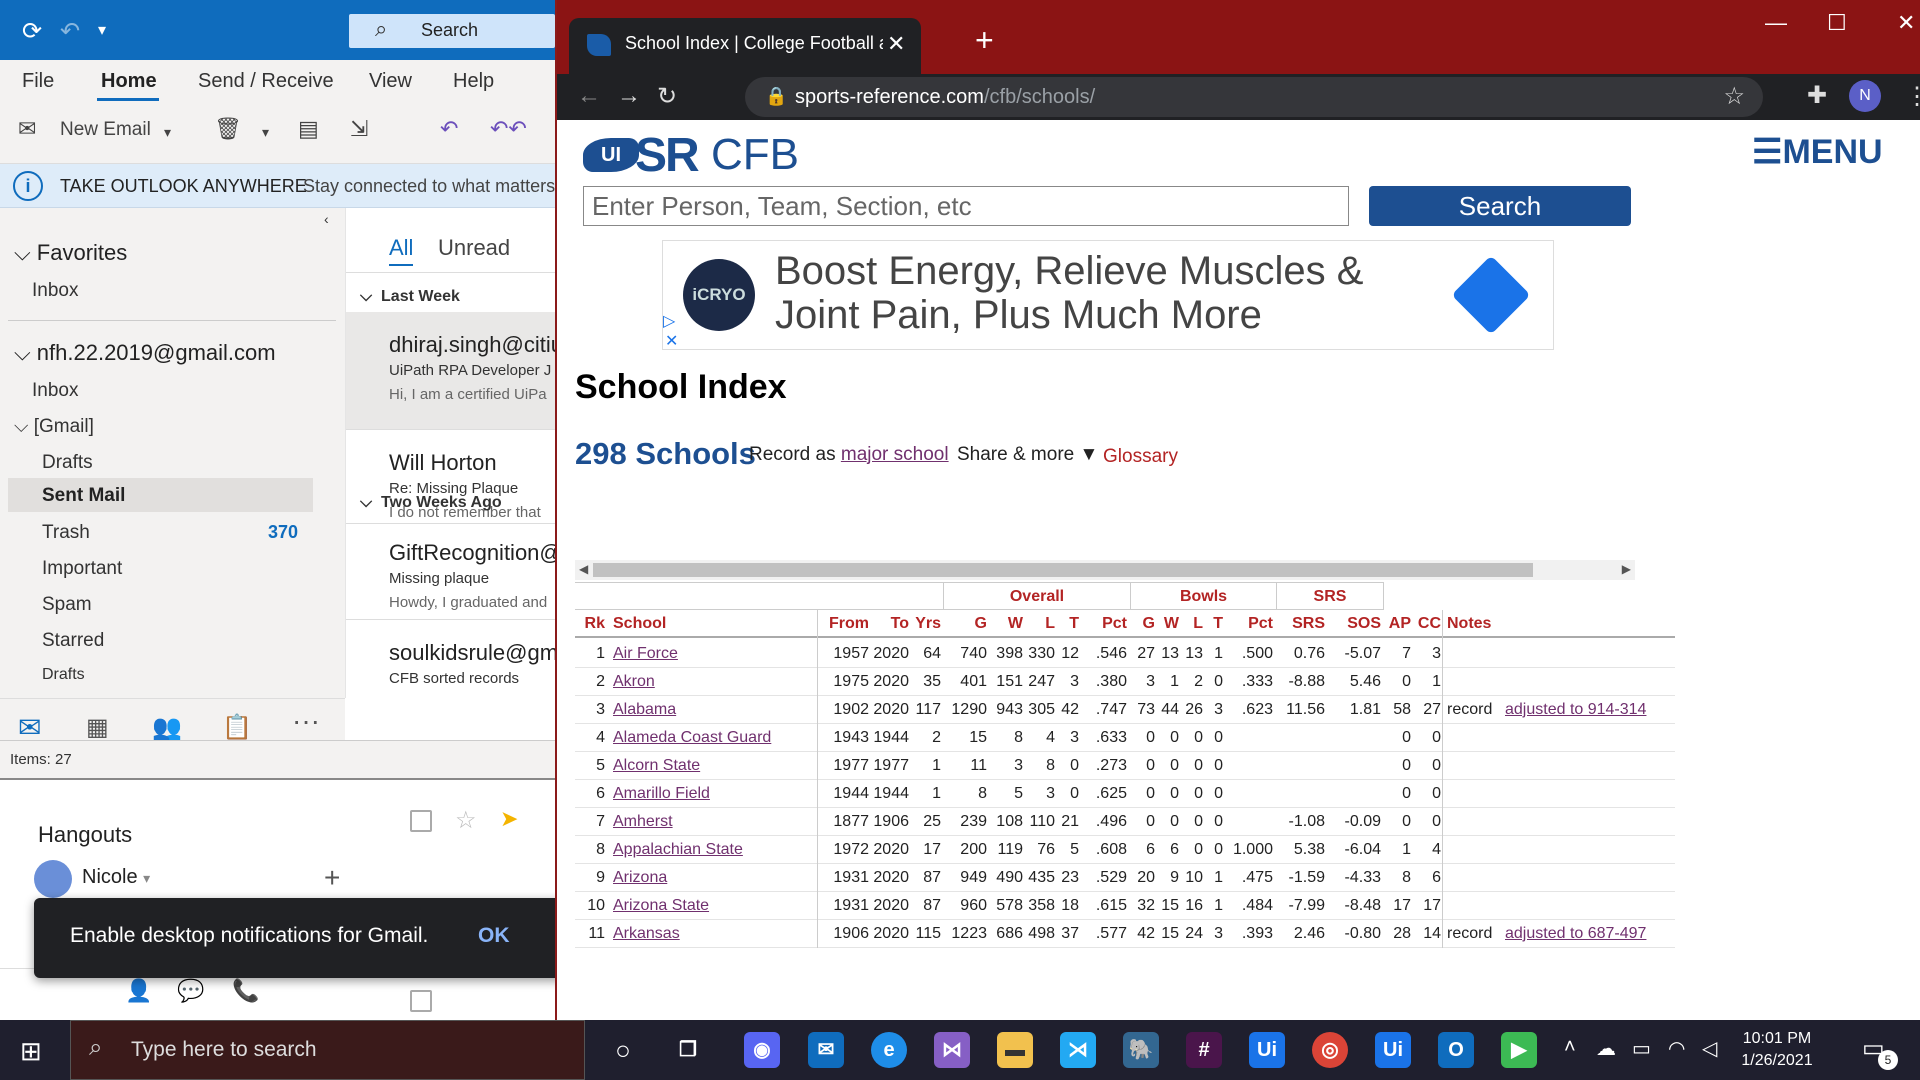  I want to click on folder-drafts: Drafts, so click(67, 463).